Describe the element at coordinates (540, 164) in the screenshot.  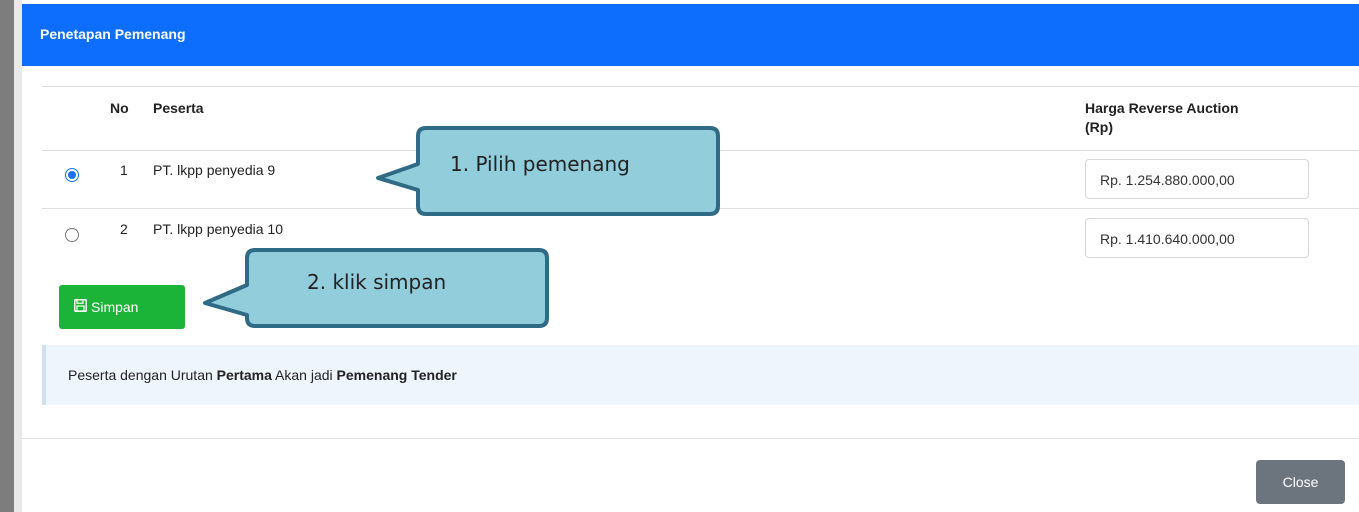
I see `callout-select-winner-text: 1. Pilih pemenang` at that location.